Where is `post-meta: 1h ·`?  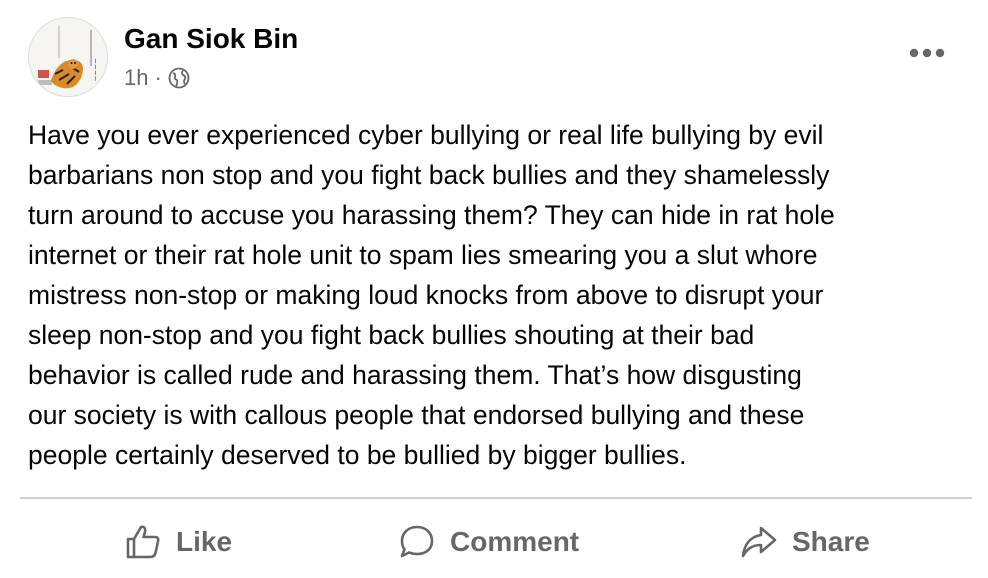
post-meta: 1h · is located at coordinates (157, 78).